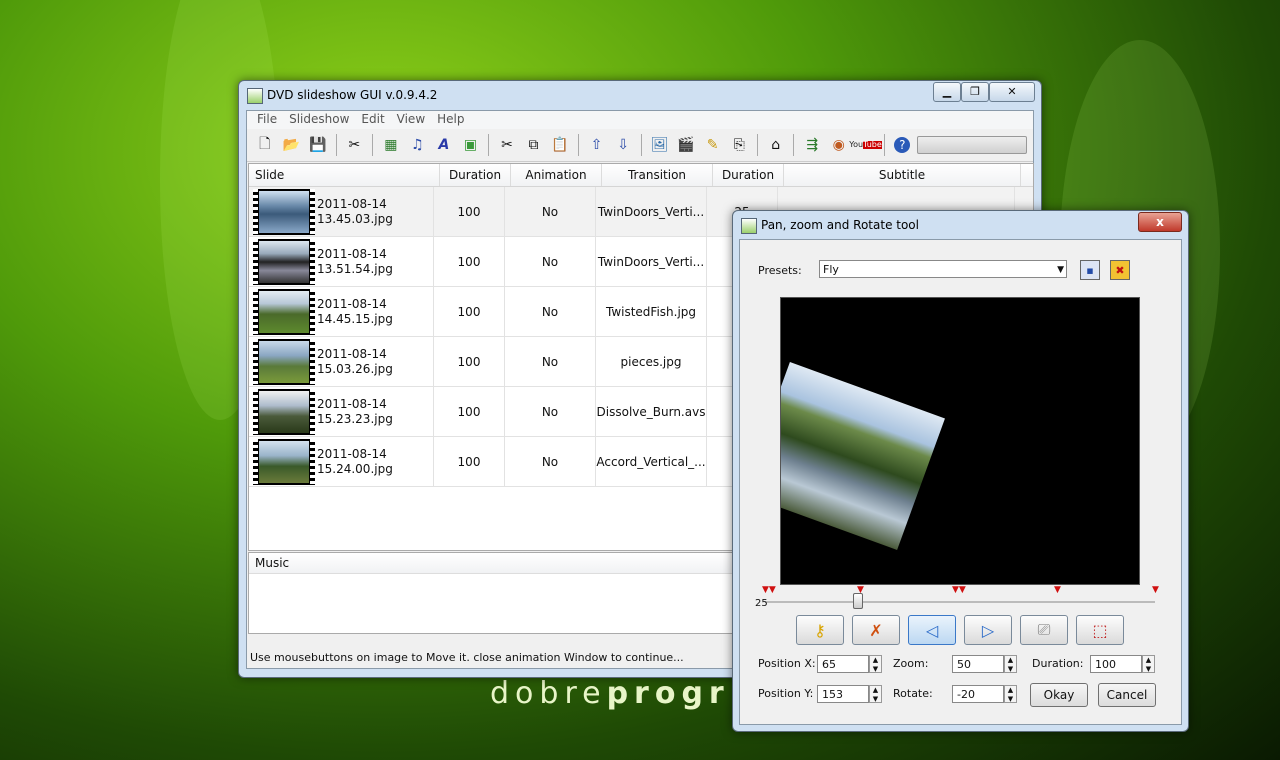  What do you see at coordinates (761, 603) in the screenshot?
I see `timeline-position-label: 25` at bounding box center [761, 603].